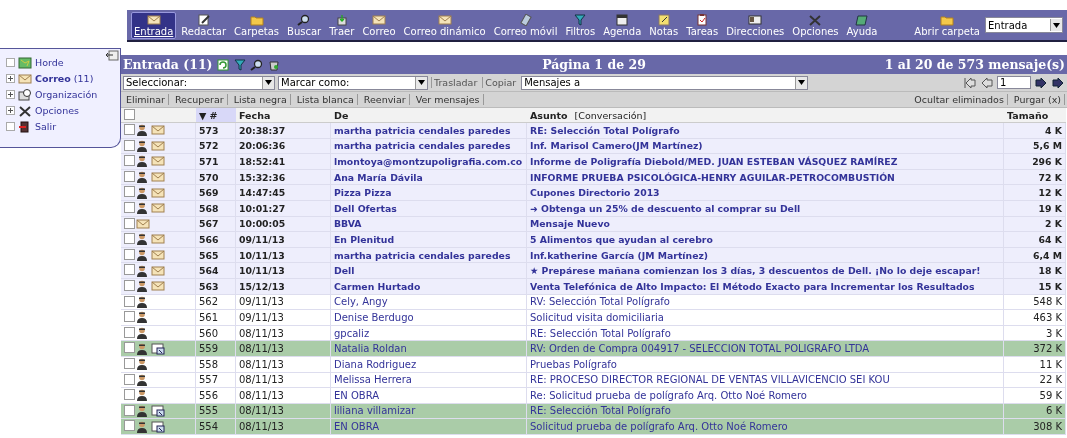  Describe the element at coordinates (1037, 99) in the screenshot. I see `action-link: Purgar (x)` at that location.